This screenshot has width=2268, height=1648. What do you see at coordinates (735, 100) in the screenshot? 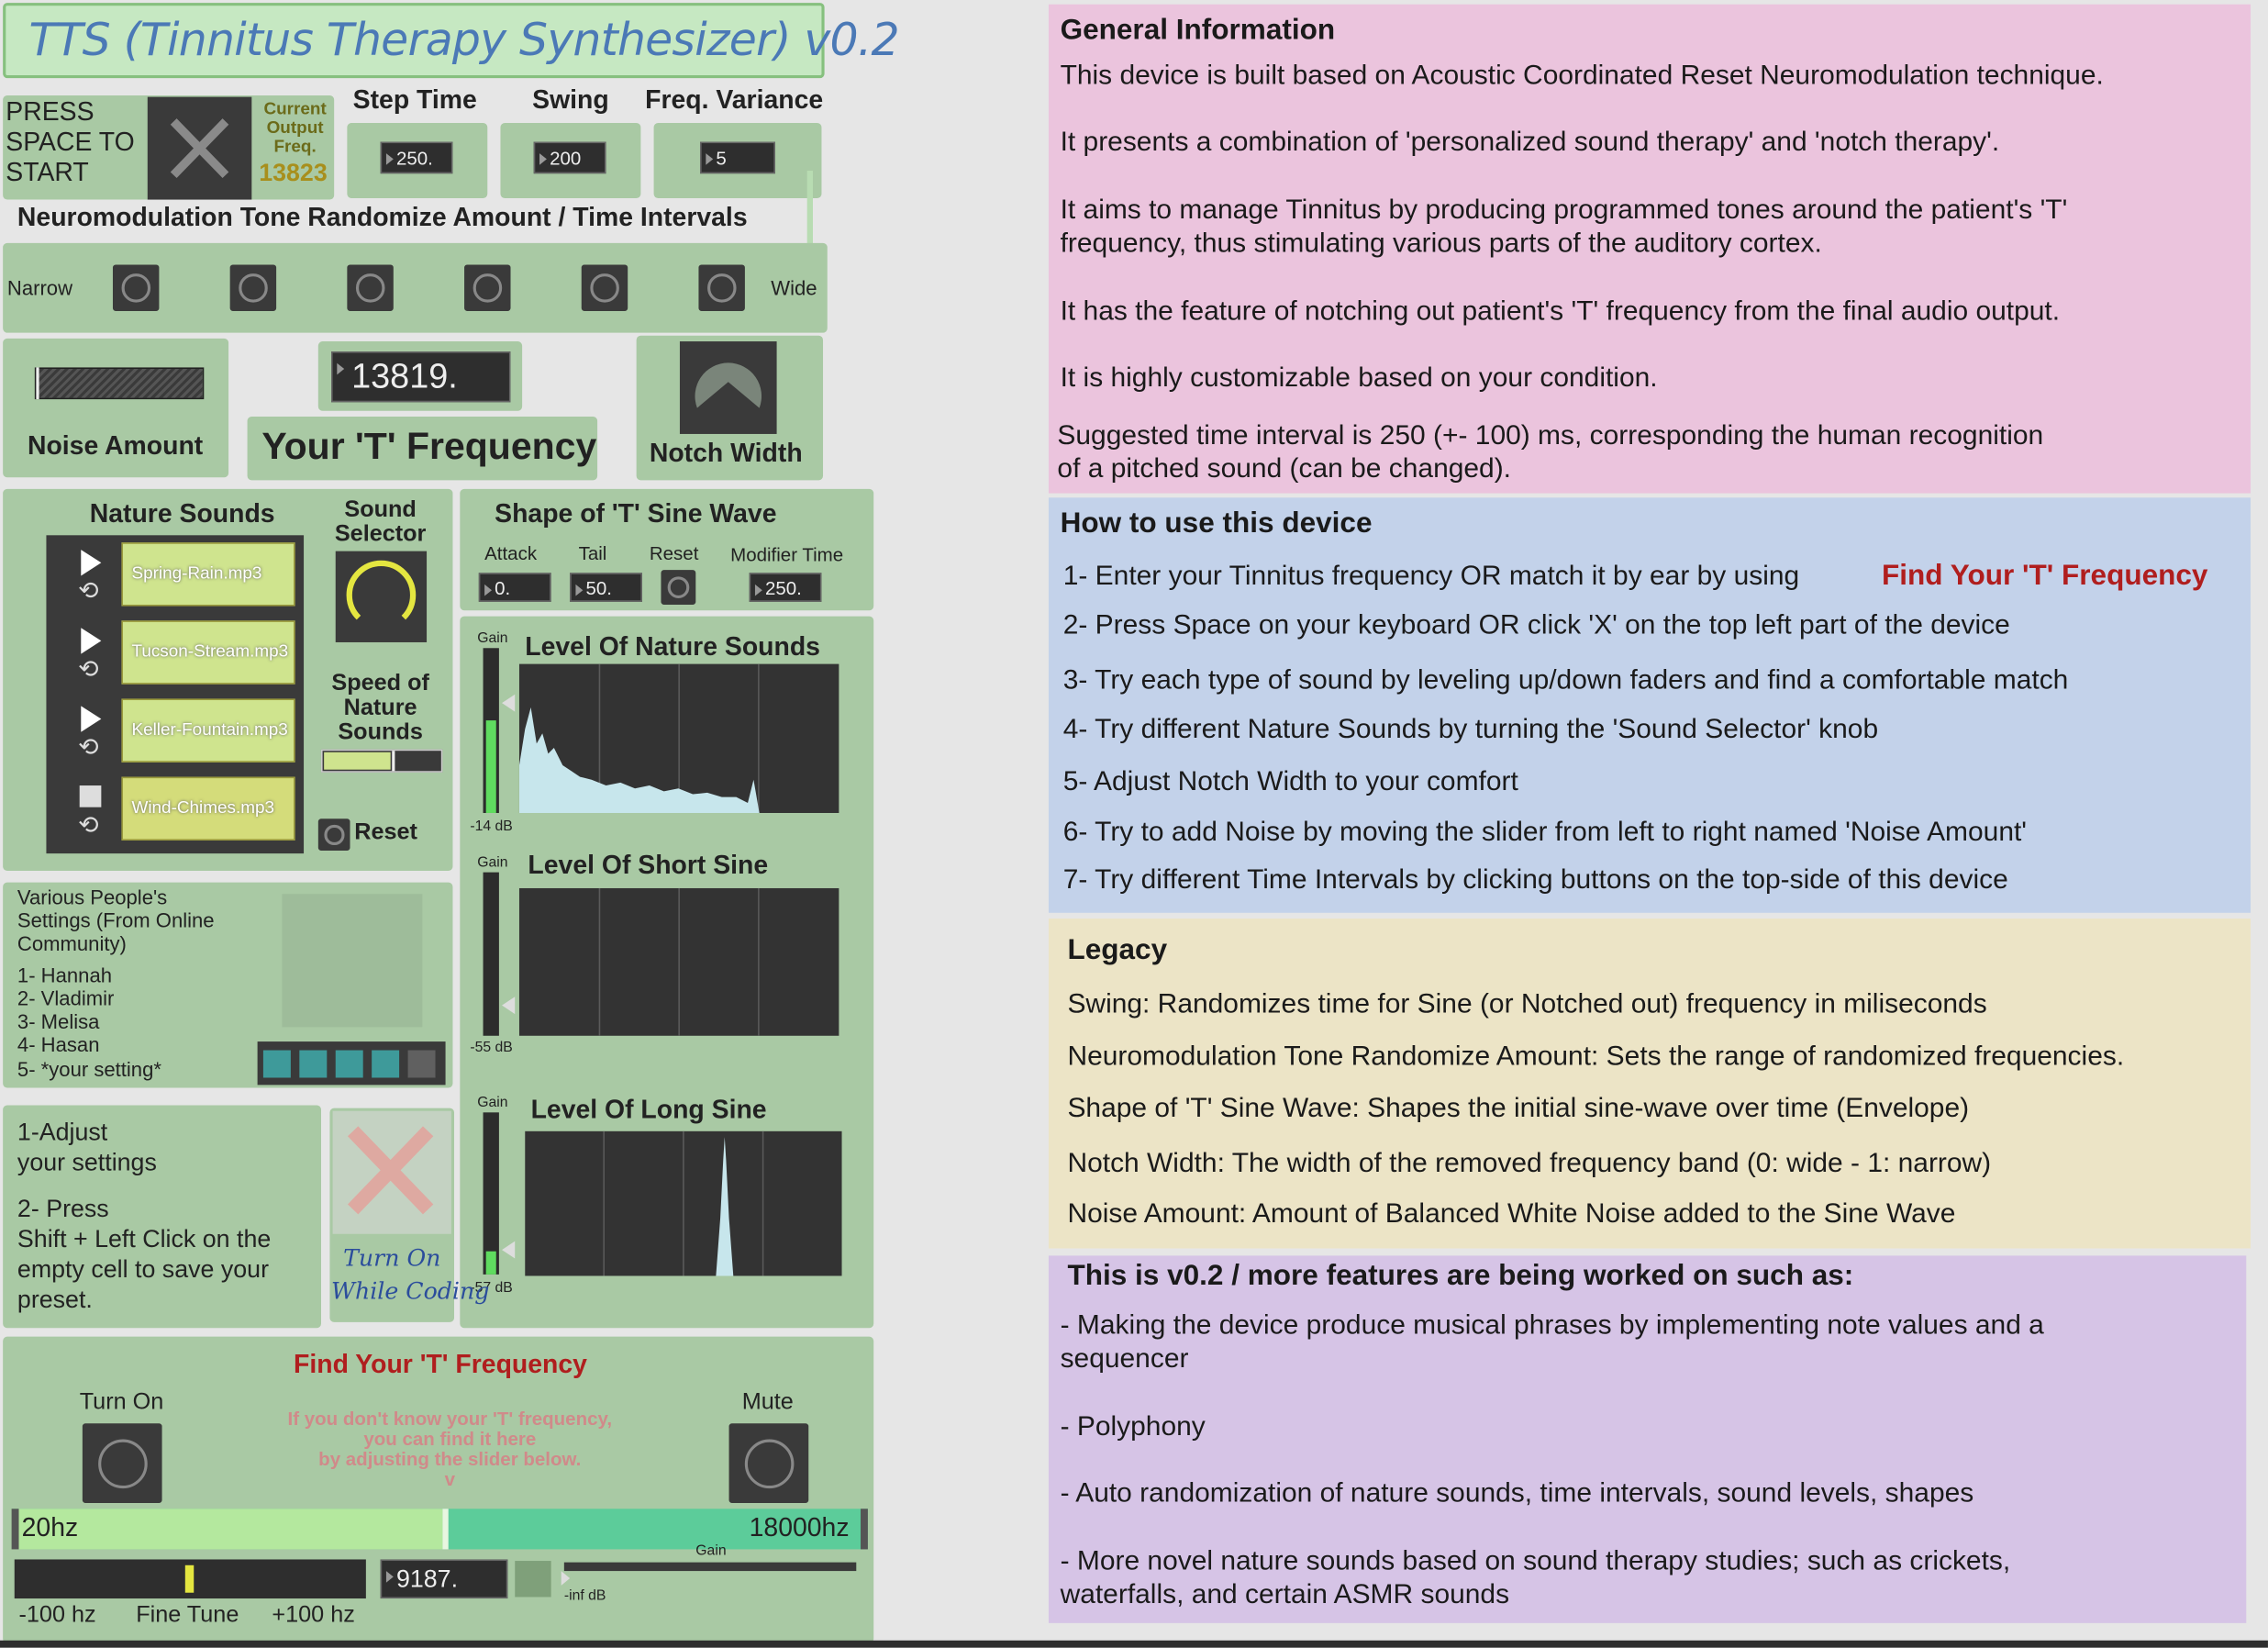
I see `freq-variance-label: Freq. Variance` at bounding box center [735, 100].